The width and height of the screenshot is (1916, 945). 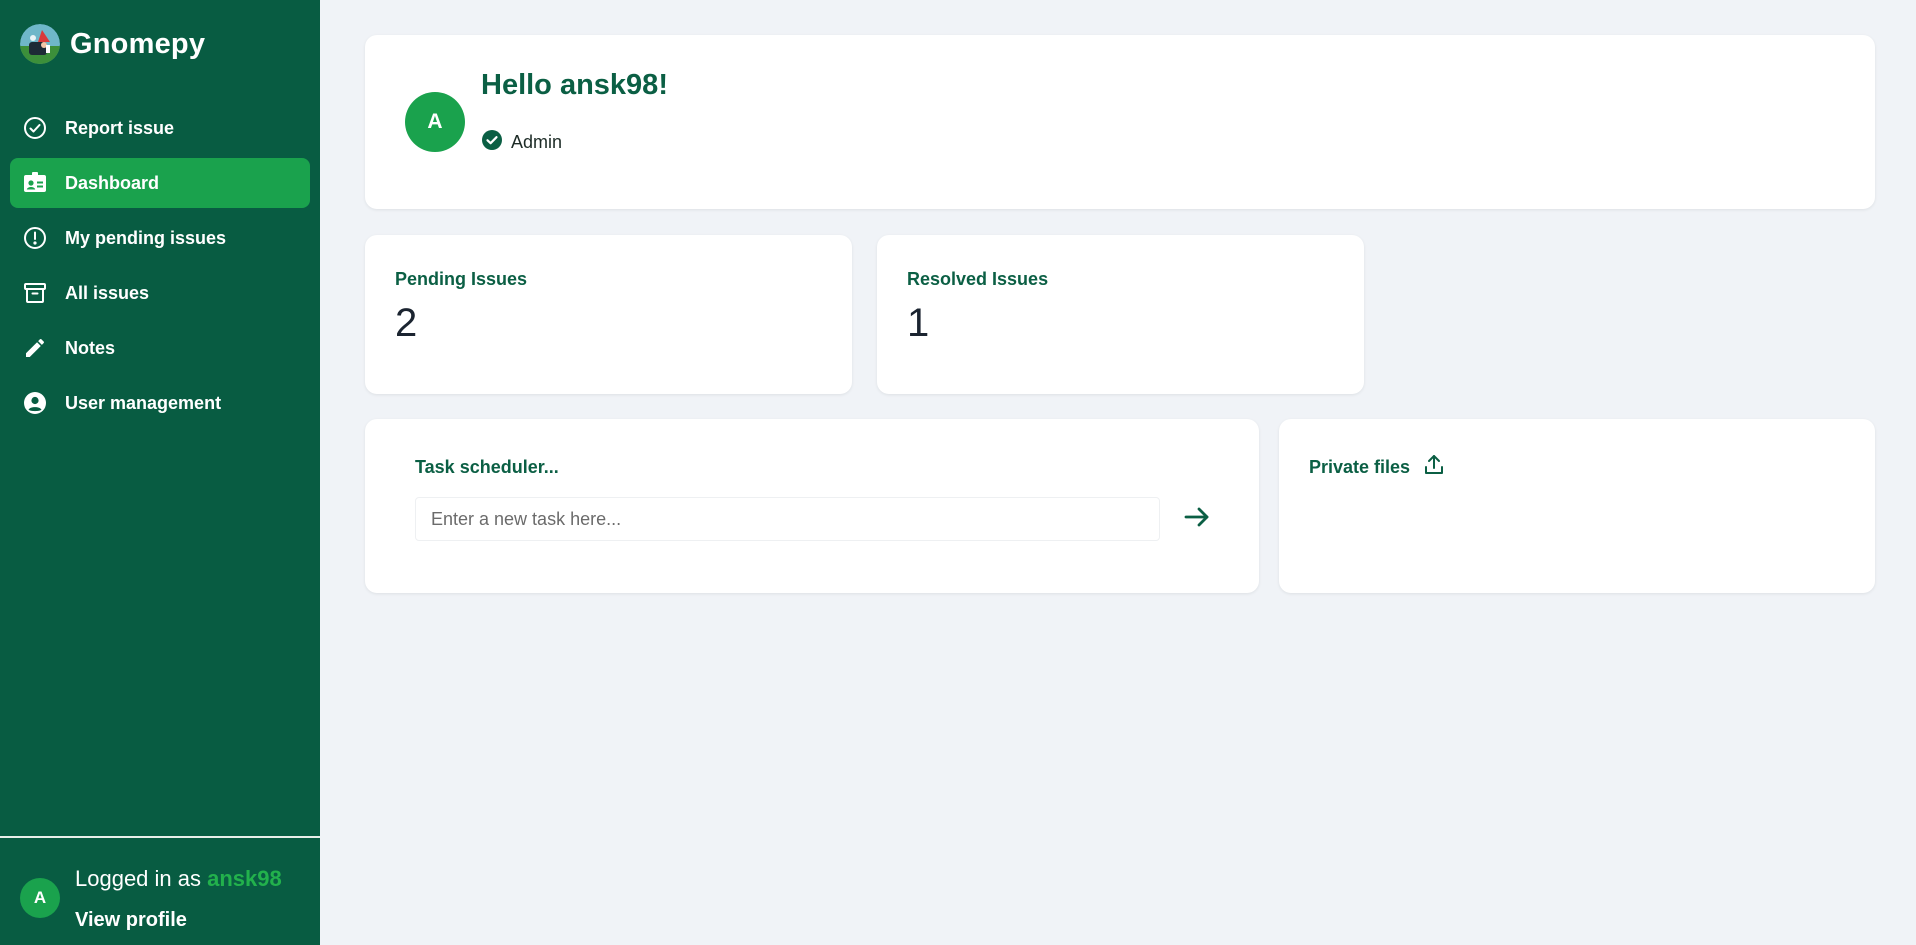 I want to click on view-profile-link: View profile, so click(x=131, y=920).